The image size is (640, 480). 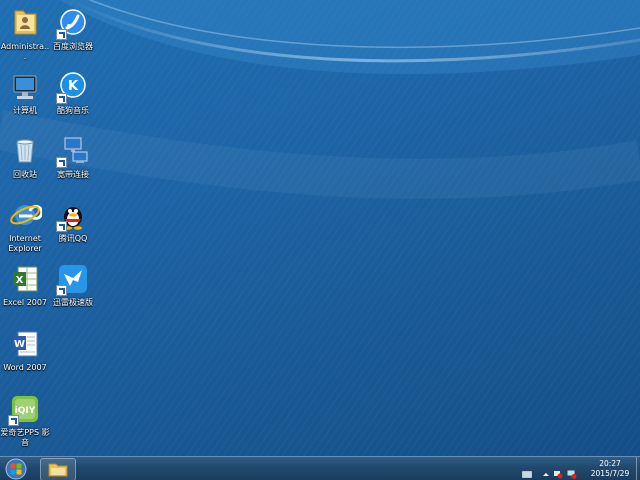 I want to click on qq-icon, so click(x=73, y=215).